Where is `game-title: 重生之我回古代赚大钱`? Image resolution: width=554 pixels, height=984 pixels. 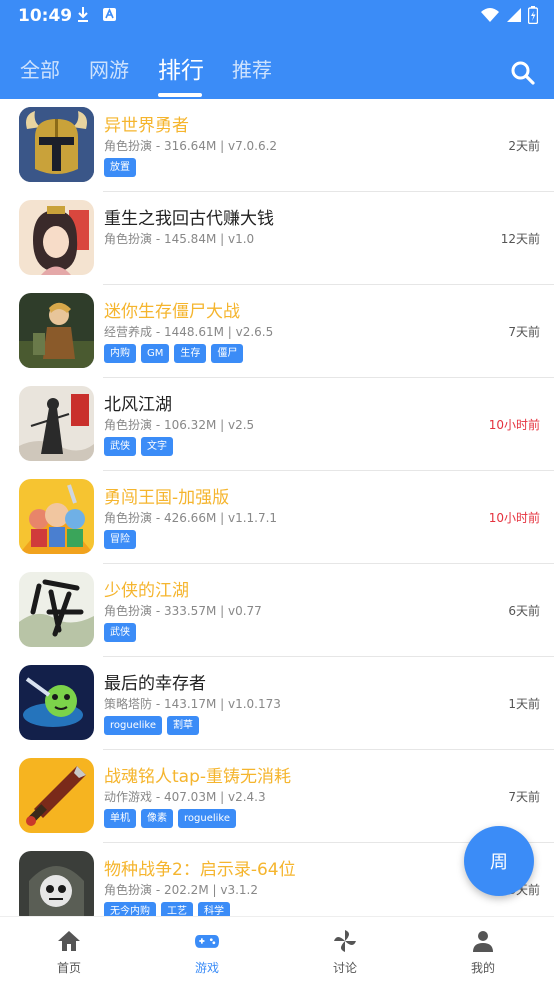 game-title: 重生之我回古代赚大钱 is located at coordinates (189, 216).